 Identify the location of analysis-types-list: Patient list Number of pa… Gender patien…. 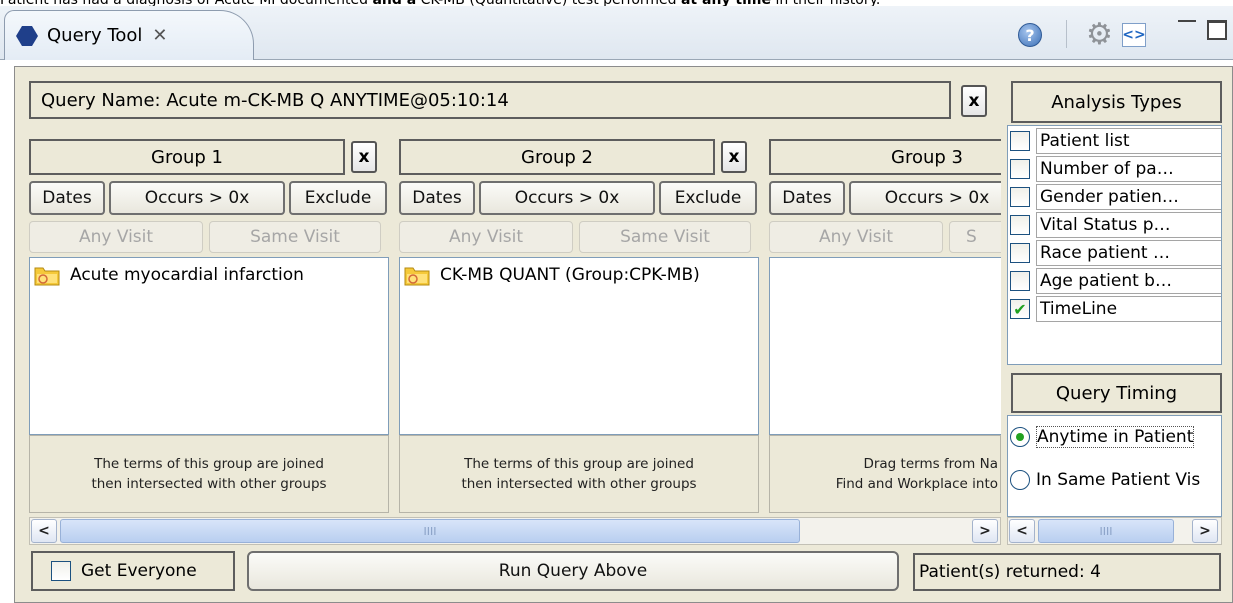
(1114, 245).